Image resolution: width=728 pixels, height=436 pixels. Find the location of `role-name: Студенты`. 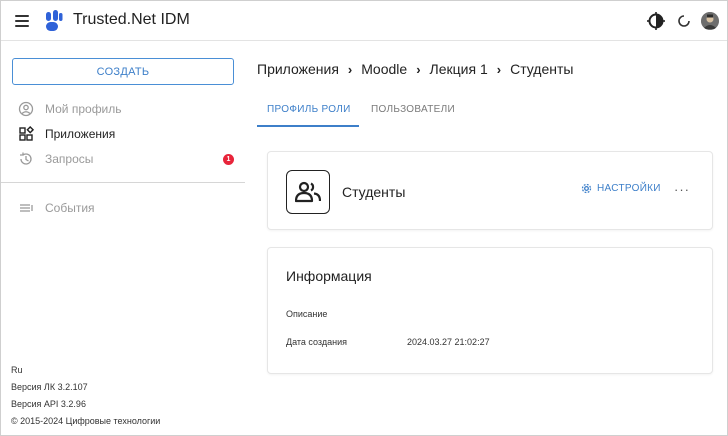

role-name: Студенты is located at coordinates (374, 192).